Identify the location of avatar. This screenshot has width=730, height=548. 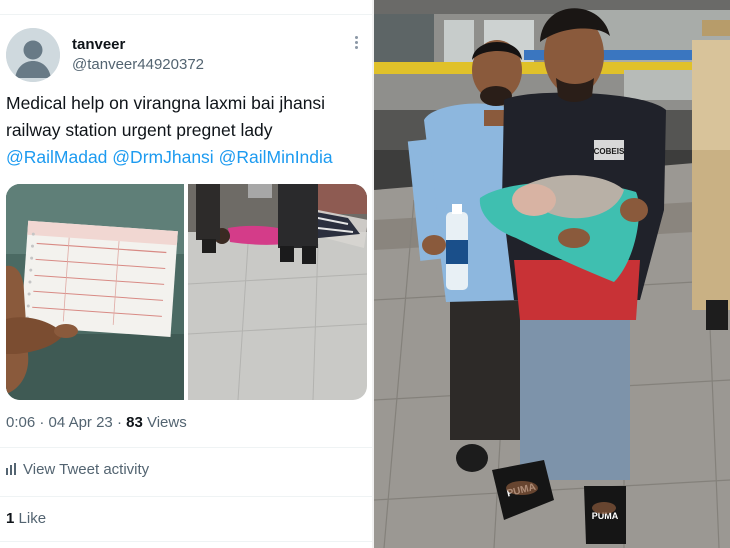
(33, 55).